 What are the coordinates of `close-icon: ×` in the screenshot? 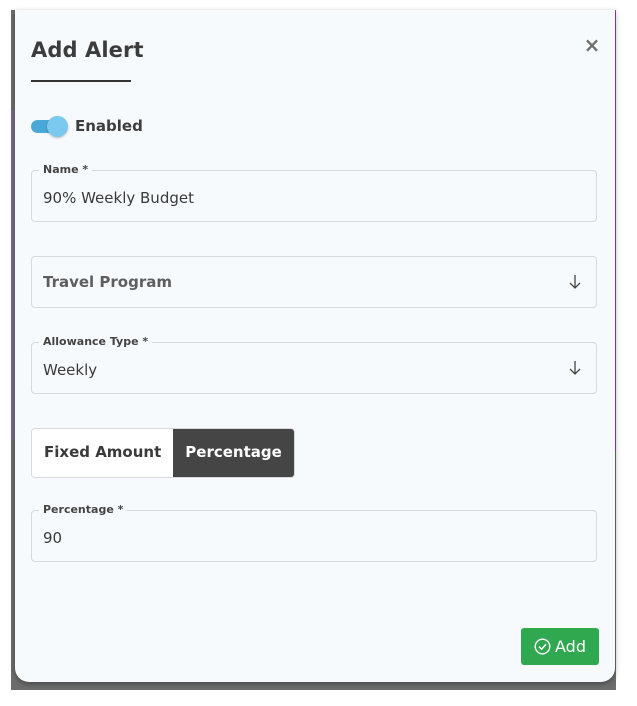 It's located at (592, 45).